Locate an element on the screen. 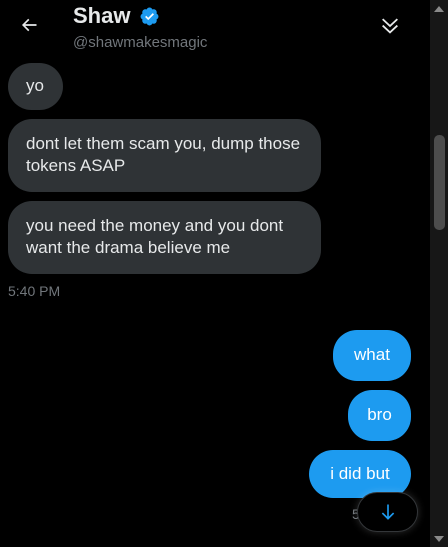 This screenshot has height=547, width=448. message-bubble-outgoing: bro is located at coordinates (379, 415).